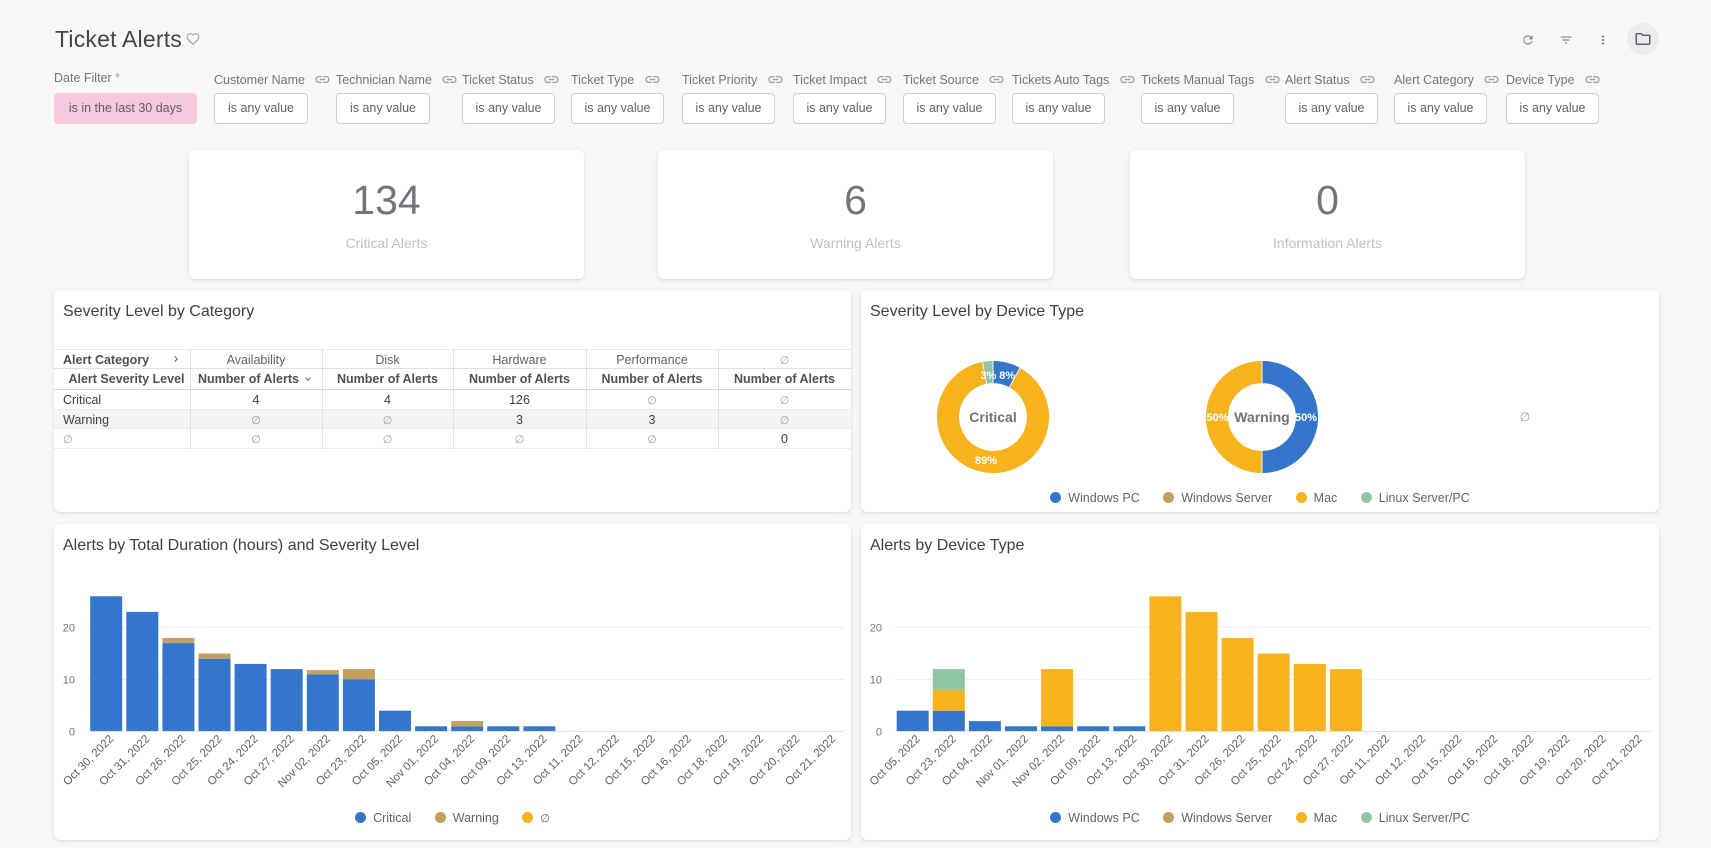 This screenshot has width=1711, height=848. What do you see at coordinates (986, 461) in the screenshot?
I see `svg-text: 89%` at bounding box center [986, 461].